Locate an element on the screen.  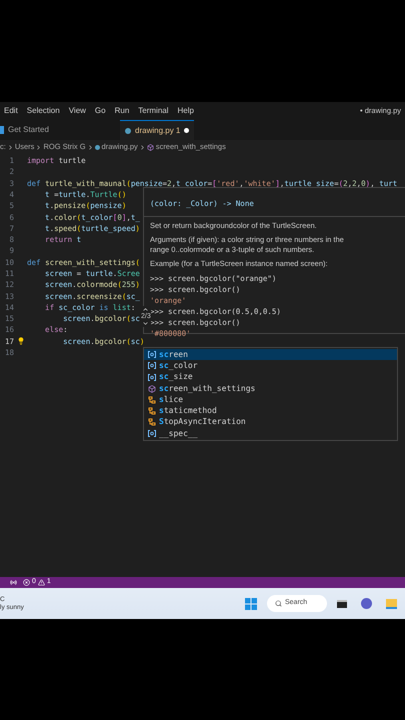
app-icon is located at coordinates (342, 604).